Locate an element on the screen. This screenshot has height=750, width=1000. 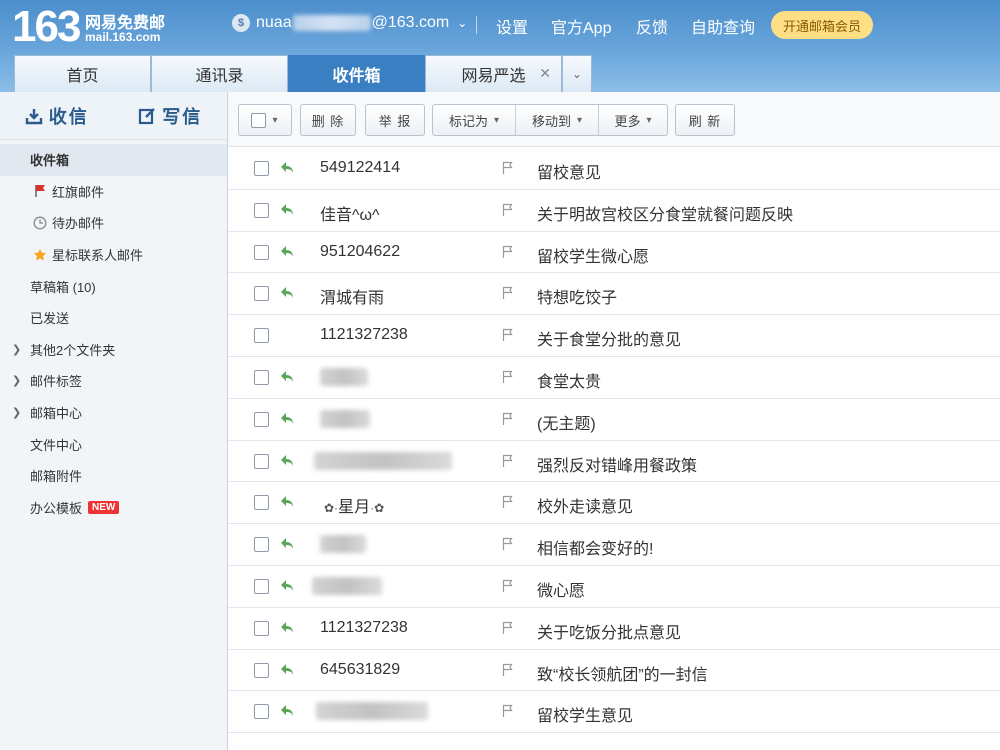
delete-button: 删 除 is located at coordinates (328, 120).